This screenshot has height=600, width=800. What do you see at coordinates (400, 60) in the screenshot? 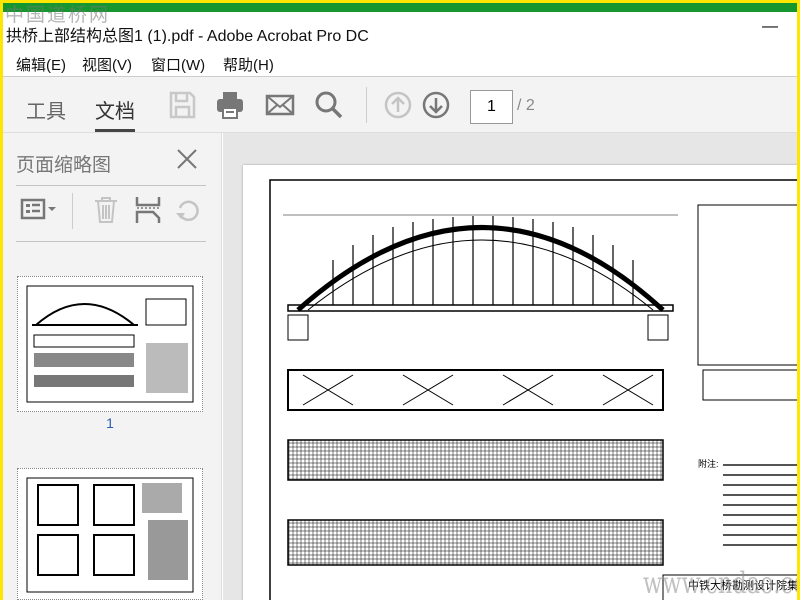
I see `menu-bar: 编辑(E) 视图(V) 窗口(W) 帮助(H)` at bounding box center [400, 60].